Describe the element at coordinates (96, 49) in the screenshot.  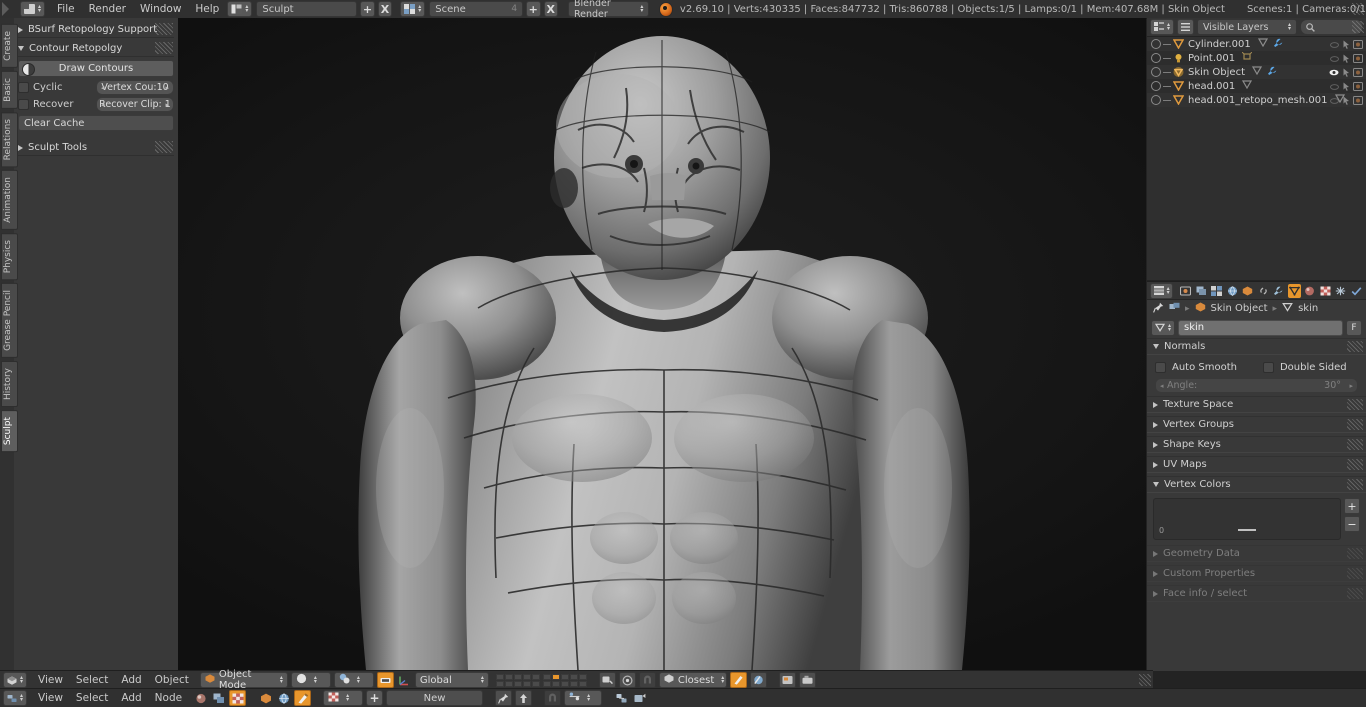
I see `panel-header-contour-retopology: Contour Retopolgy` at that location.